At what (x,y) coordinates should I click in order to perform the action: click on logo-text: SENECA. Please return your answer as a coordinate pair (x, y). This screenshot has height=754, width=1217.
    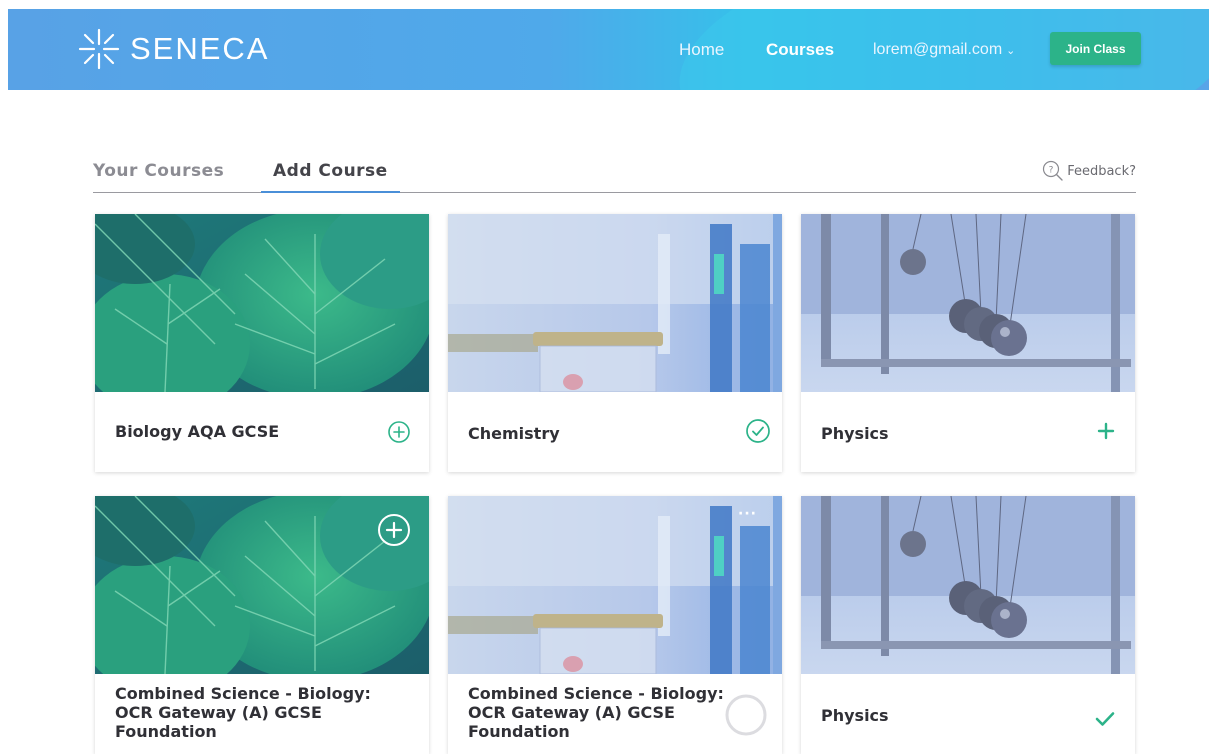
    Looking at the image, I should click on (200, 48).